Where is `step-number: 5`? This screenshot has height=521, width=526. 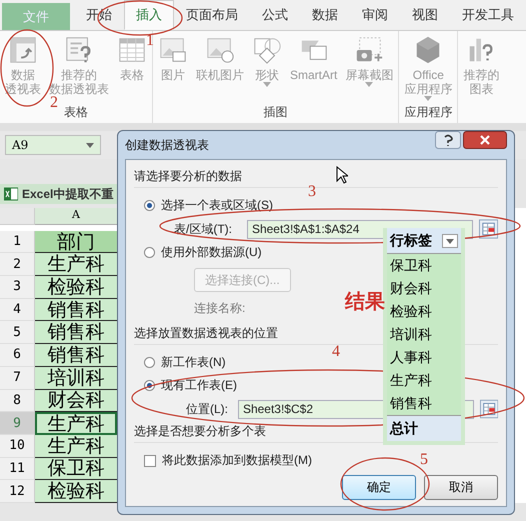
step-number: 5 is located at coordinates (424, 460).